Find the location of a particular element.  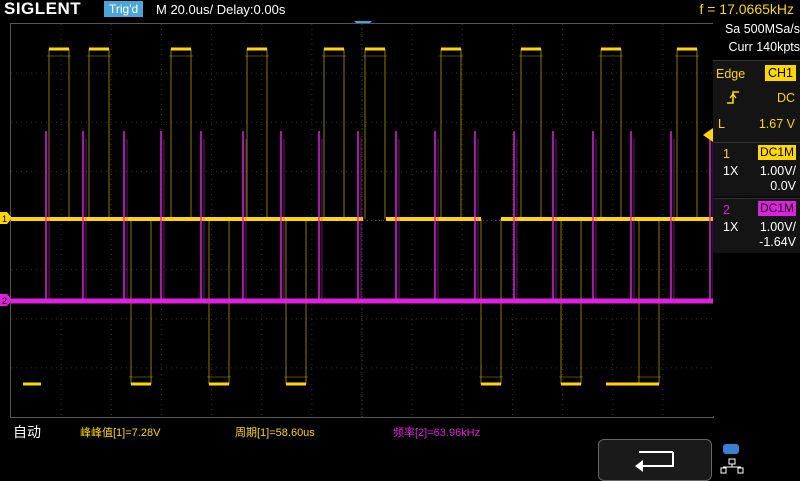

back-arrow-icon is located at coordinates (654, 461).